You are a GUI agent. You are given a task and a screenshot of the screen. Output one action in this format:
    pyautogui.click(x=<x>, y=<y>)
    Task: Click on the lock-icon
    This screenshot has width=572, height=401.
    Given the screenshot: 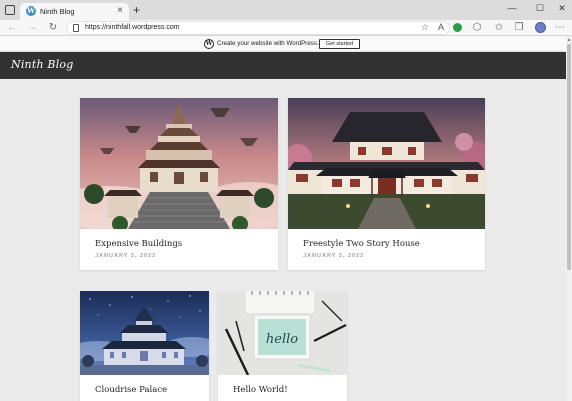 What is the action you would take?
    pyautogui.click(x=76, y=28)
    